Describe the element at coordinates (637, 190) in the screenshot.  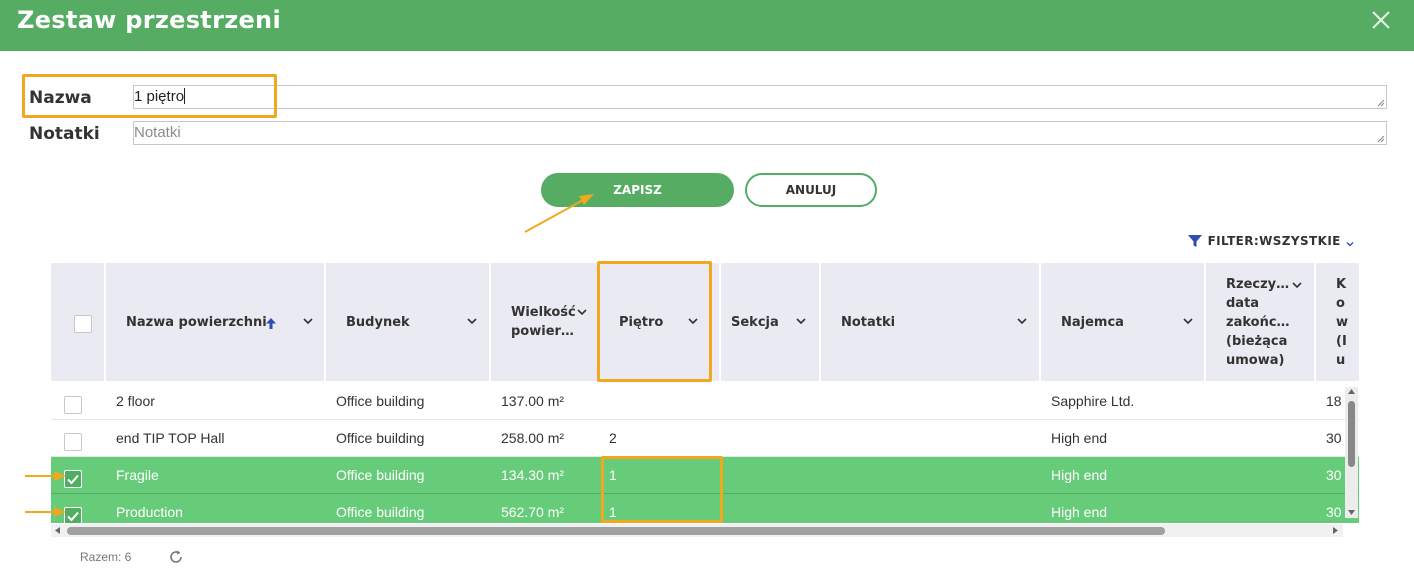
I see `save-button: ZAPISZ` at that location.